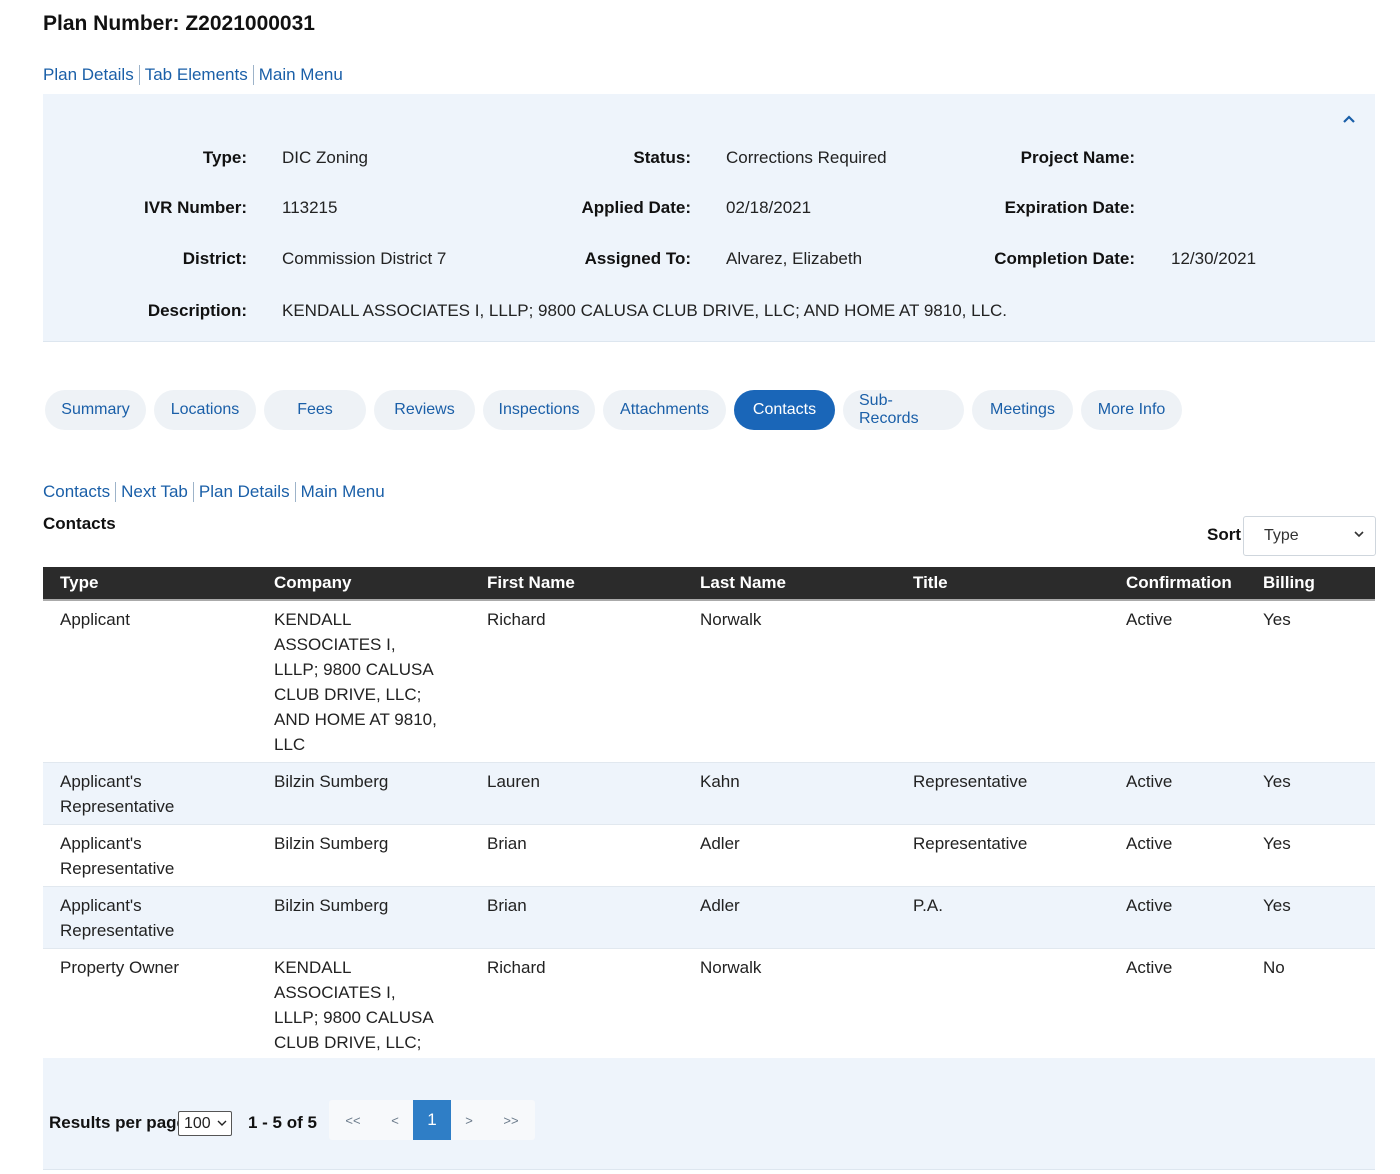  What do you see at coordinates (282, 1122) in the screenshot?
I see `results-range: 1 - 5 of 5` at bounding box center [282, 1122].